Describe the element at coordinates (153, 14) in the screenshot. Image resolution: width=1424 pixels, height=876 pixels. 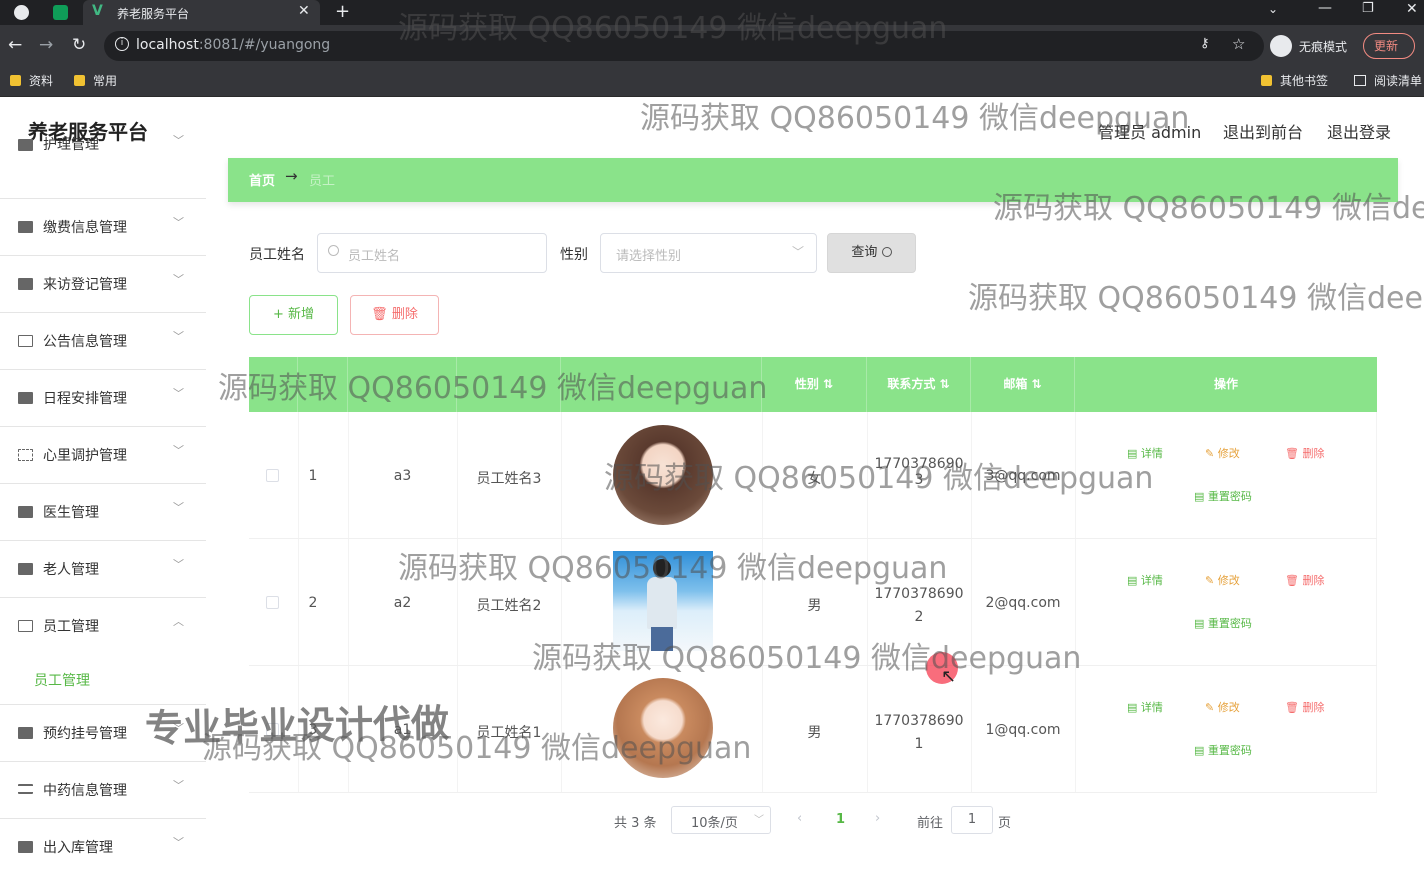
I see `tab-title: 养老服务平台` at that location.